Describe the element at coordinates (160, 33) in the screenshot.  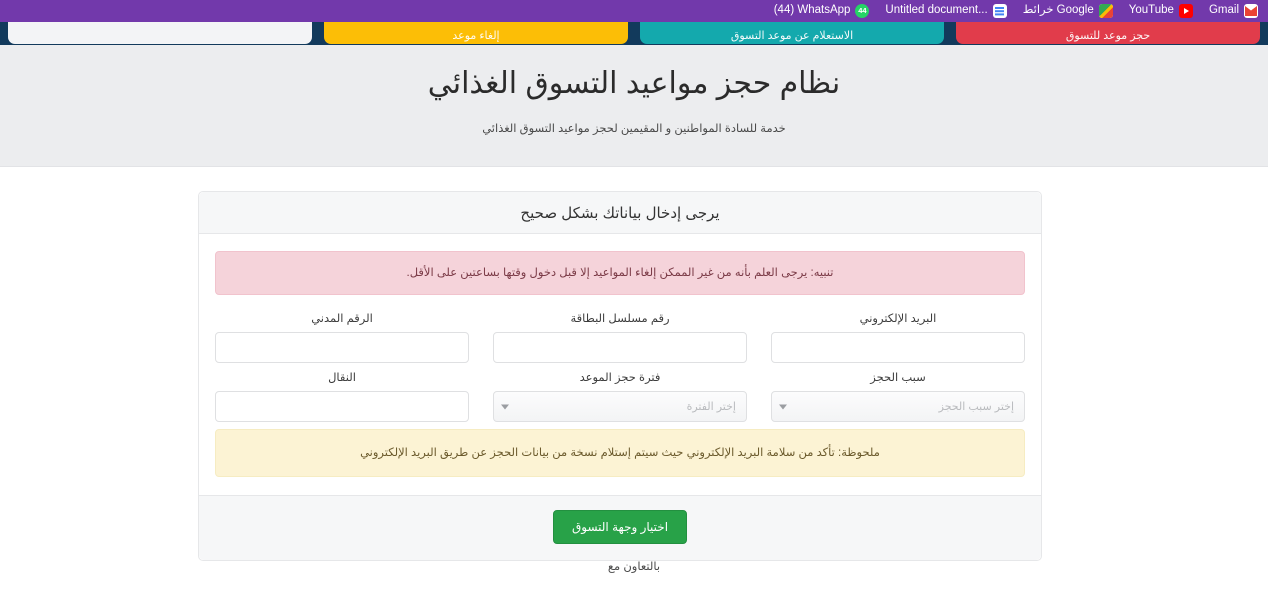
I see `site-tab-blank` at that location.